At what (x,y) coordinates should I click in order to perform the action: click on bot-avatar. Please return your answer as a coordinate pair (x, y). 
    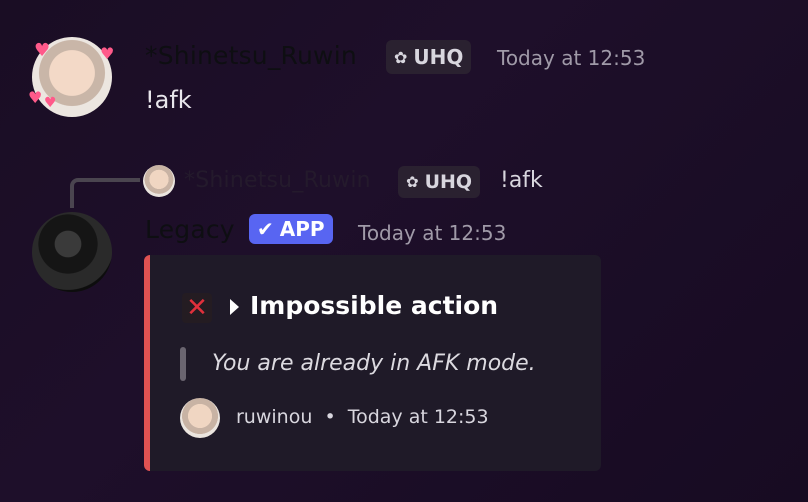
    Looking at the image, I should click on (72, 252).